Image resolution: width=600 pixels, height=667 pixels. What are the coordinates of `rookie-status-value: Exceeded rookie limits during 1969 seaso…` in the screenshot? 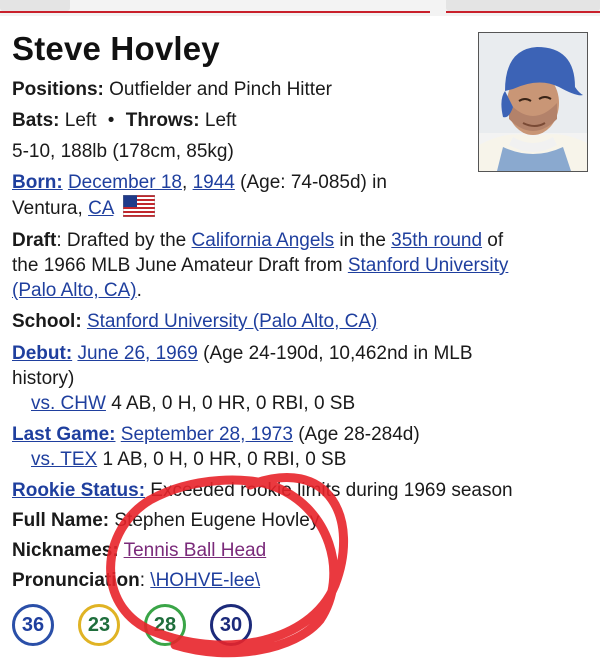 It's located at (329, 490).